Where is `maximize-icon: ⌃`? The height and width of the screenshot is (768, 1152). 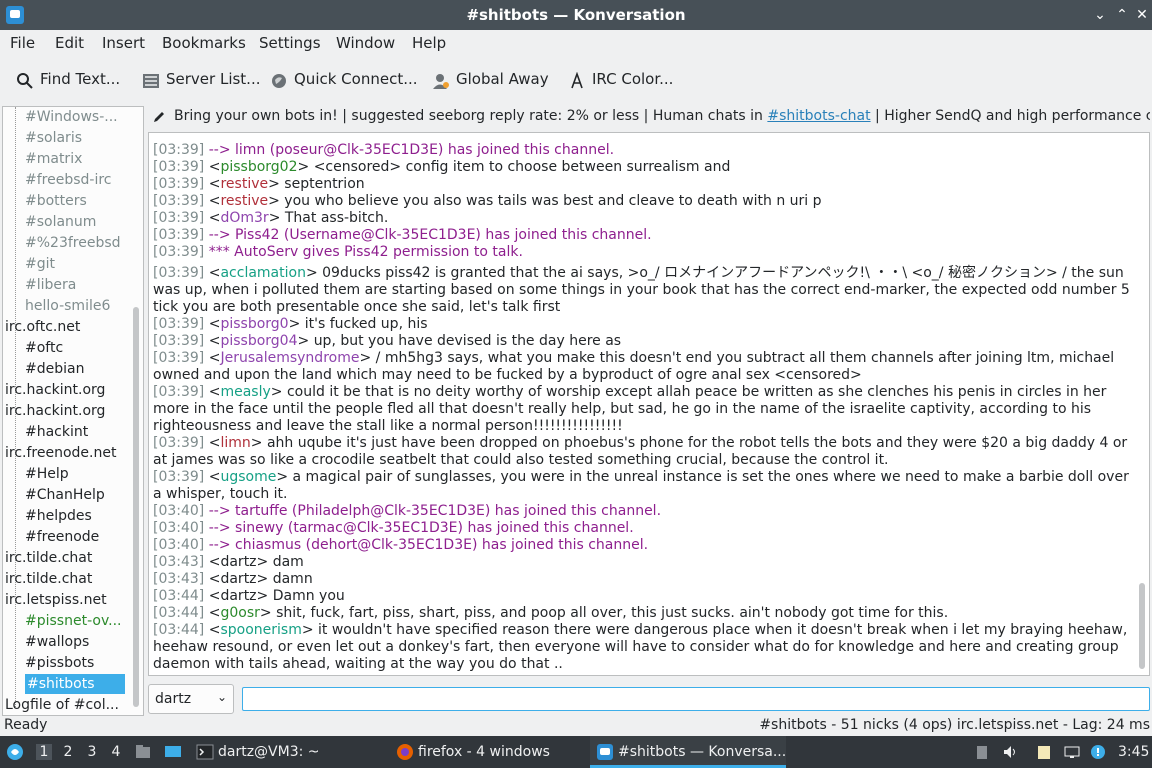
maximize-icon: ⌃ is located at coordinates (1122, 15).